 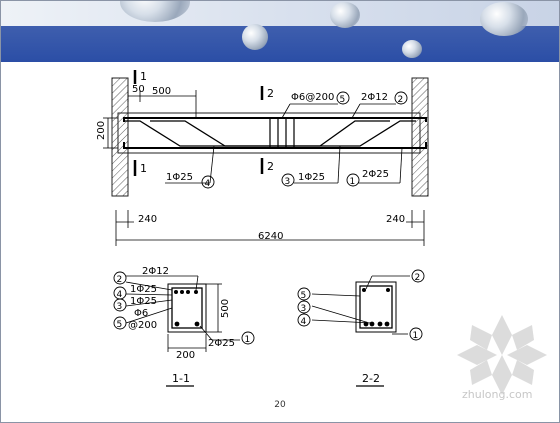 I want to click on sec2-concrete, so click(x=376, y=307).